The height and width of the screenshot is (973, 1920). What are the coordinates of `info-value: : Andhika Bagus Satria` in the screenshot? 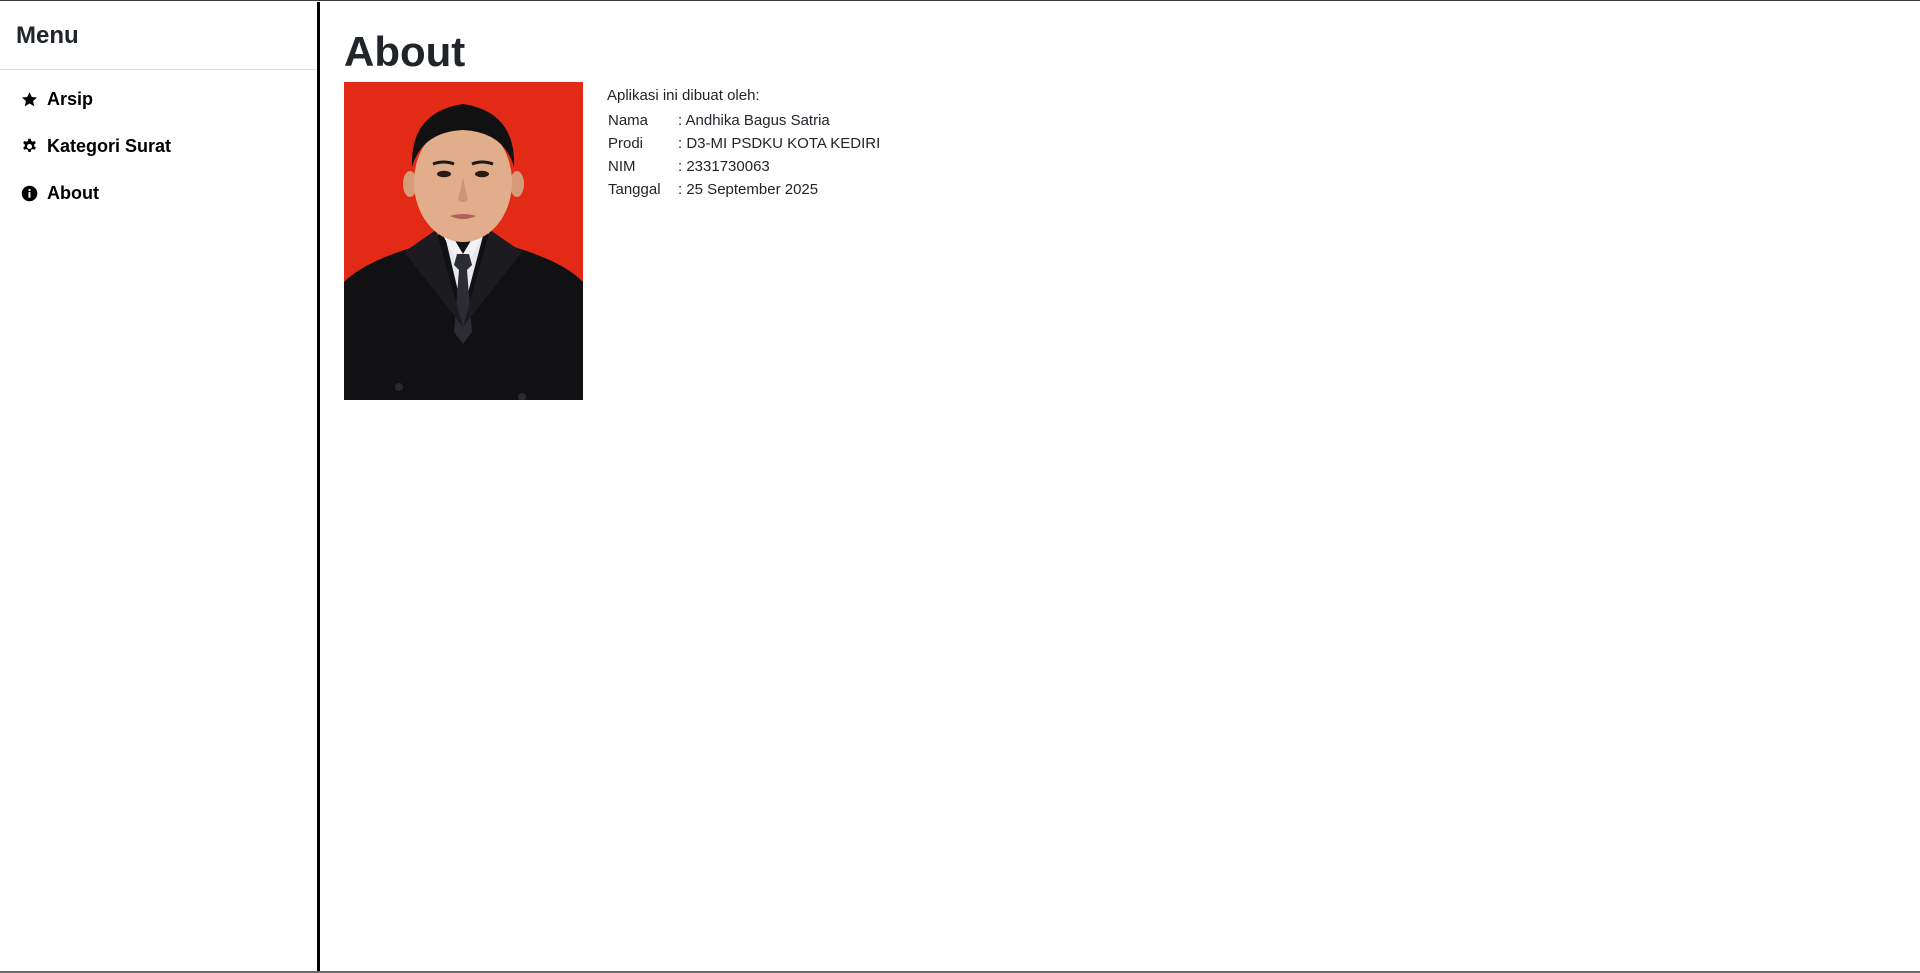 It's located at (754, 120).